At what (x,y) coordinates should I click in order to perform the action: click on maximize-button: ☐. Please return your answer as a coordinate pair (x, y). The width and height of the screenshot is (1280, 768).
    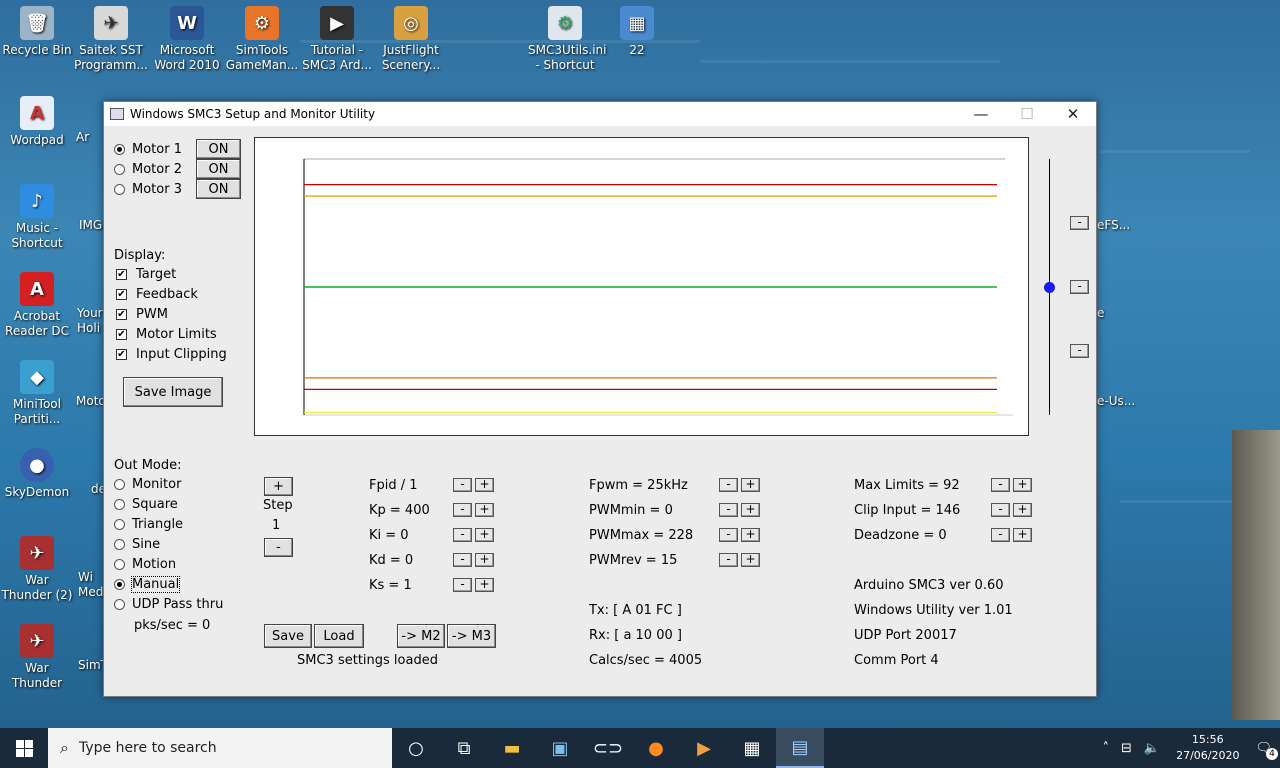
    Looking at the image, I should click on (1027, 114).